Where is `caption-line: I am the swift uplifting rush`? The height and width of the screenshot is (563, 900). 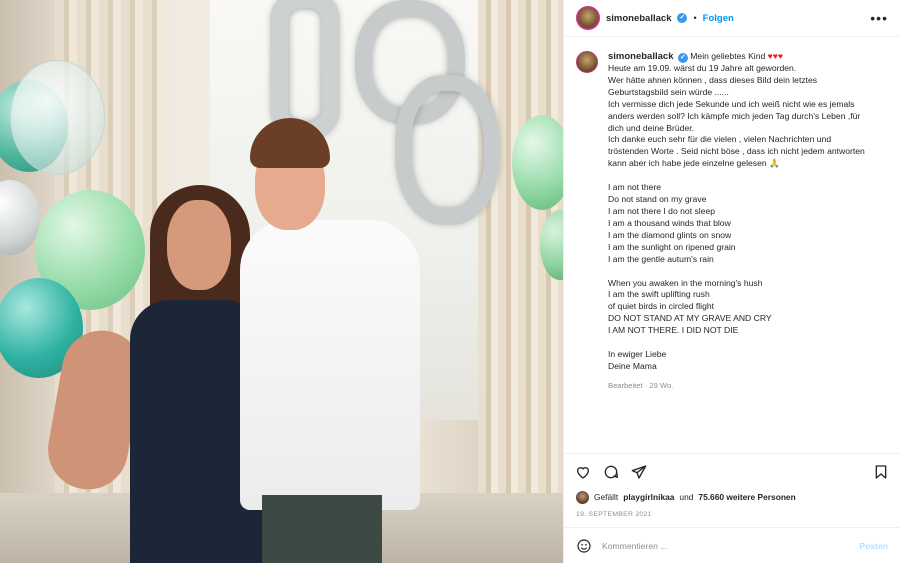 caption-line: I am the swift uplifting rush is located at coordinates (659, 294).